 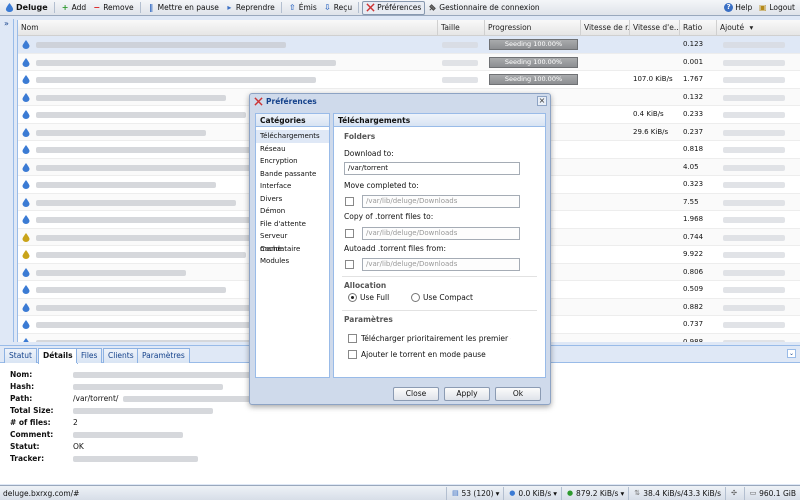 I want to click on move-down-button: ⇩ Reçu, so click(x=337, y=8).